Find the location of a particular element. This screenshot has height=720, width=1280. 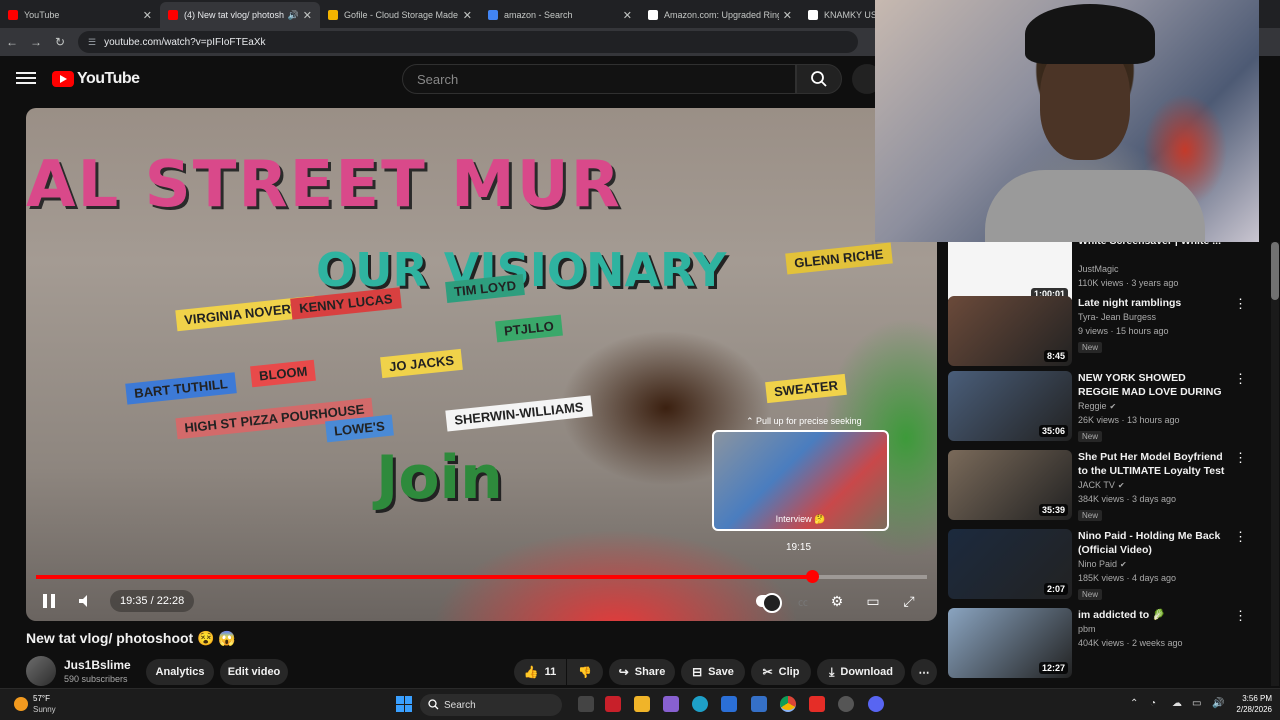

clock-date: 2/28/2026 is located at coordinates (1249, 709).